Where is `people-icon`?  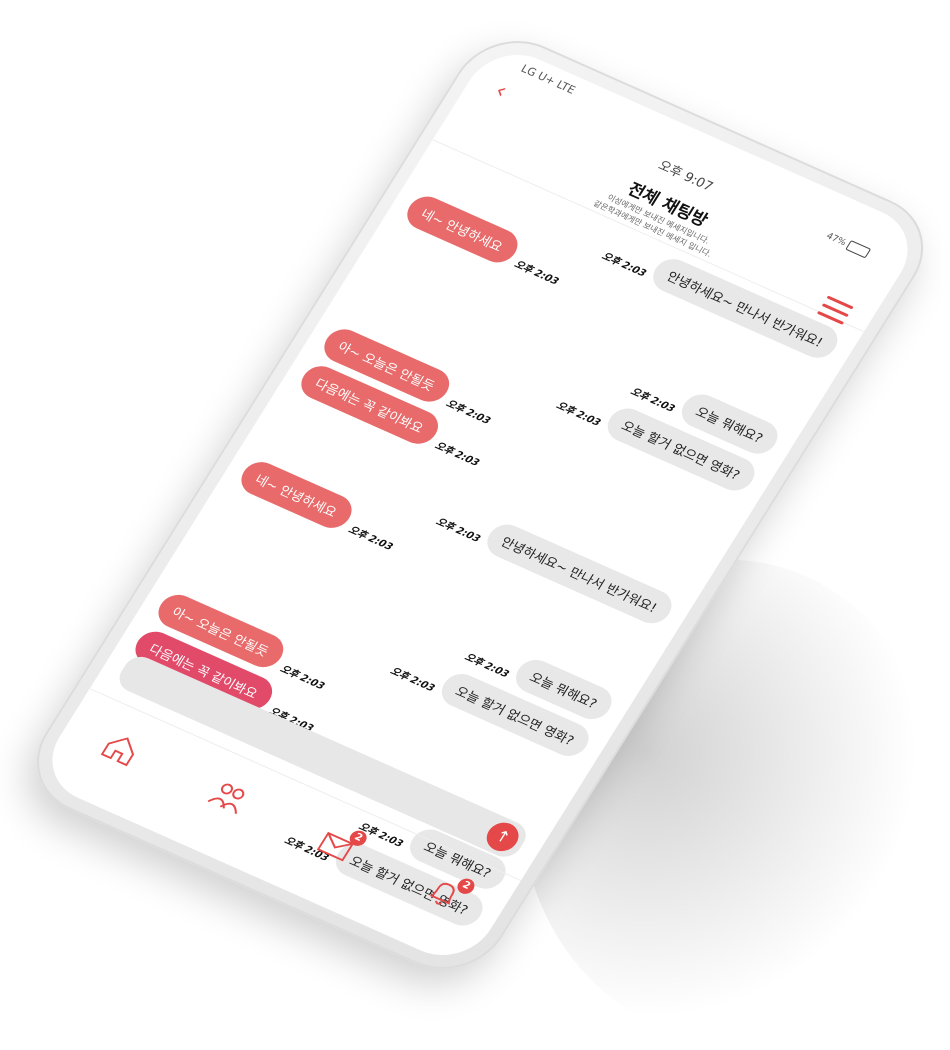
people-icon is located at coordinates (226, 798).